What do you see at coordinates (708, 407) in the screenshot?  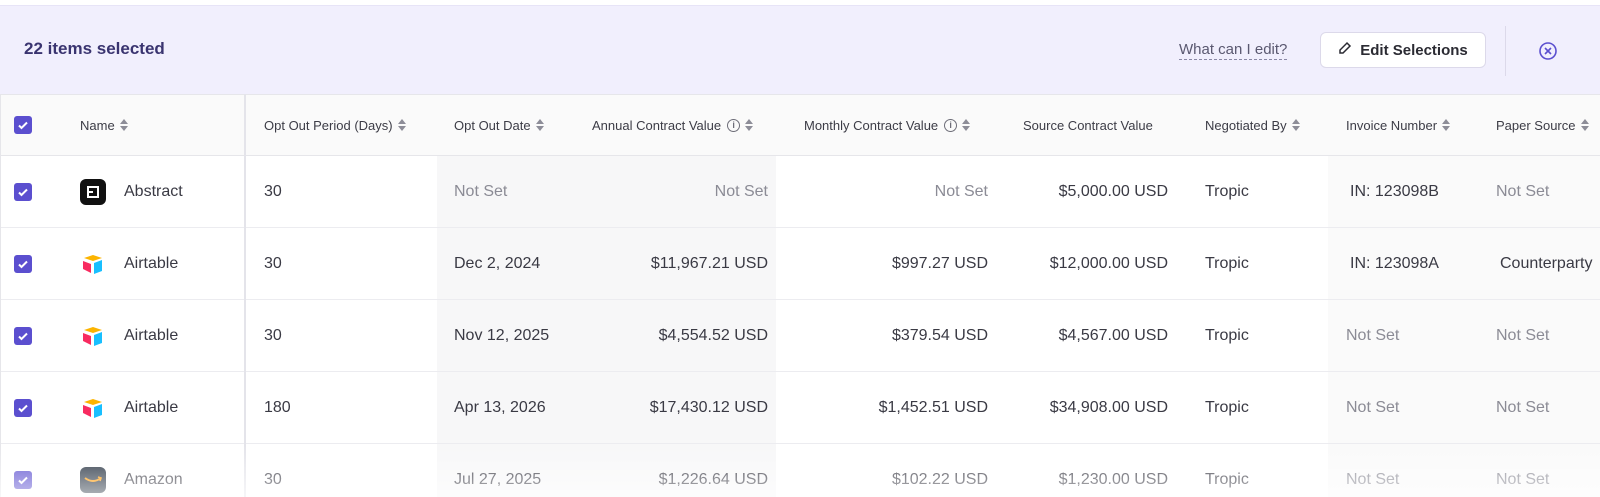 I see `row-annual-value: $17,430.12 USD` at bounding box center [708, 407].